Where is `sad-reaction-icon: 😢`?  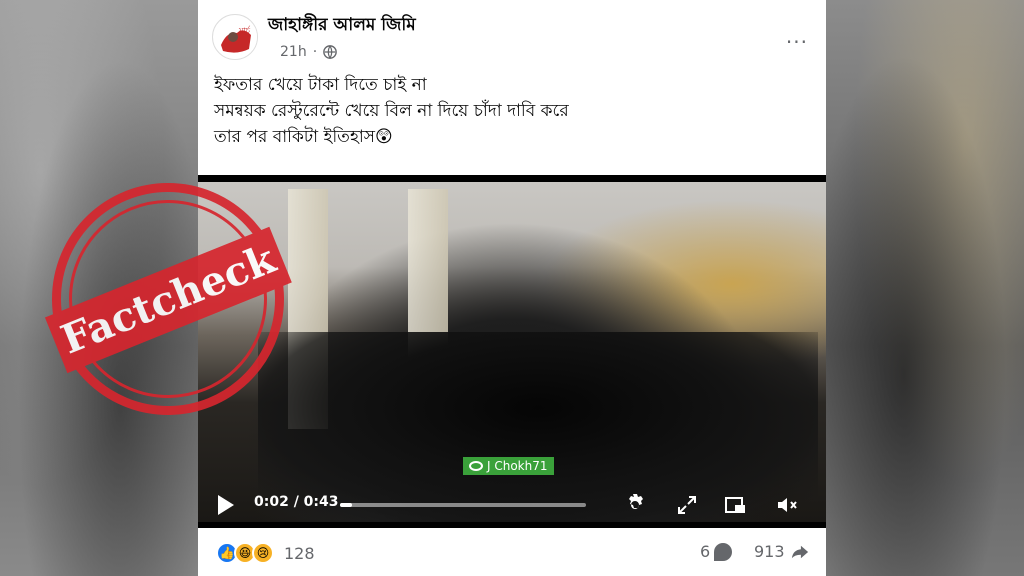
sad-reaction-icon: 😢 is located at coordinates (263, 553).